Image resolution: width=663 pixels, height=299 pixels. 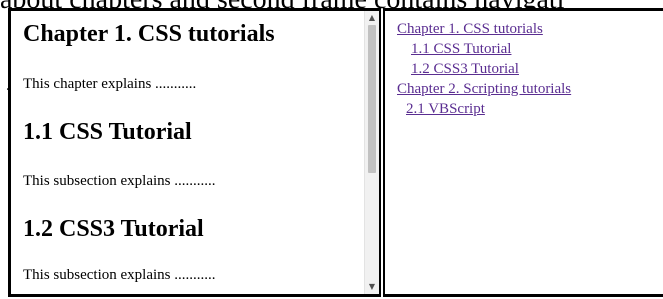 What do you see at coordinates (372, 18) in the screenshot?
I see `scroll-up-arrow-icon: ▲` at bounding box center [372, 18].